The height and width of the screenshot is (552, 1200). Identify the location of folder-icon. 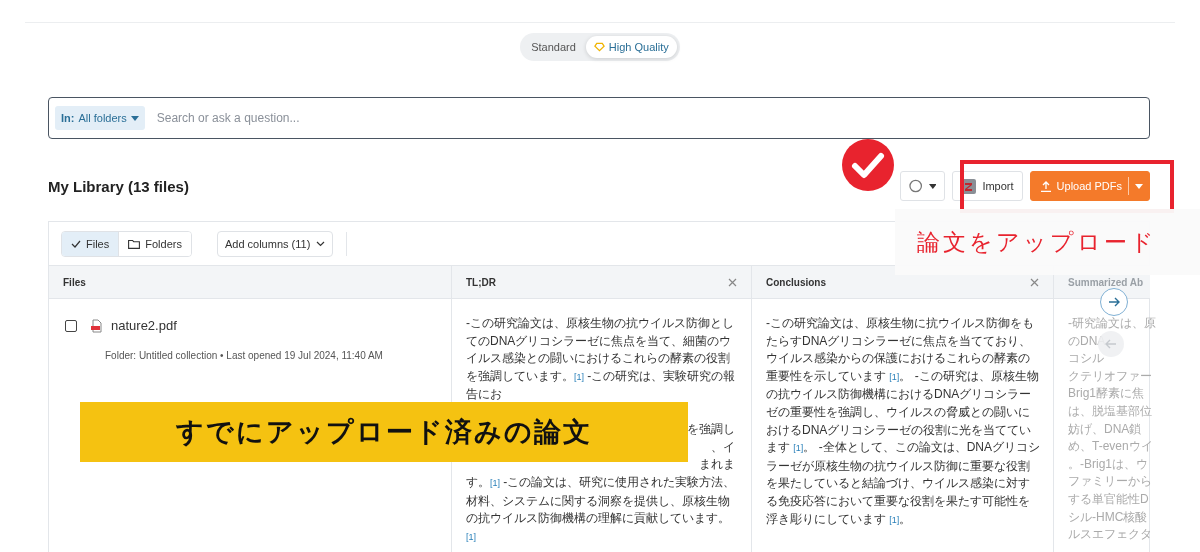
(134, 243).